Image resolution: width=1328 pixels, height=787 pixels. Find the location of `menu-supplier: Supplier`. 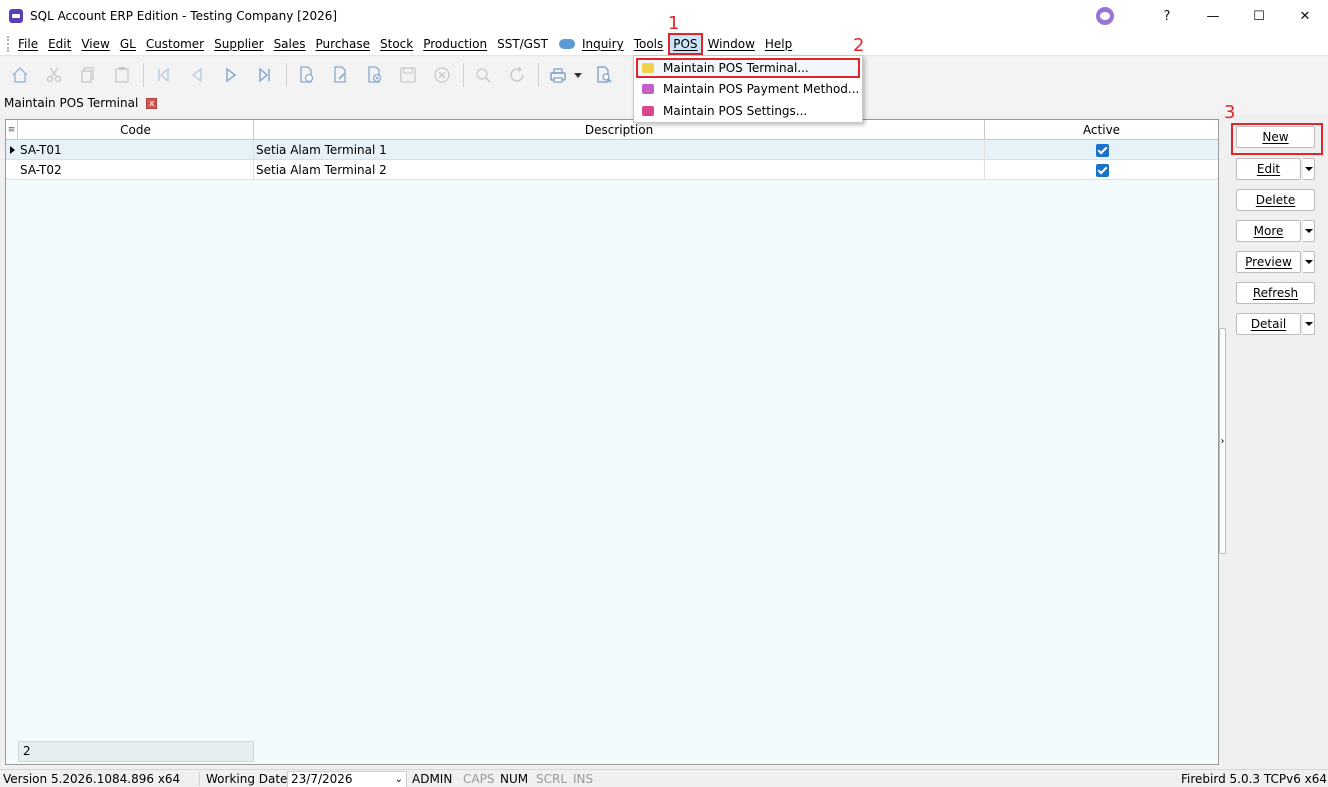

menu-supplier: Supplier is located at coordinates (238, 44).